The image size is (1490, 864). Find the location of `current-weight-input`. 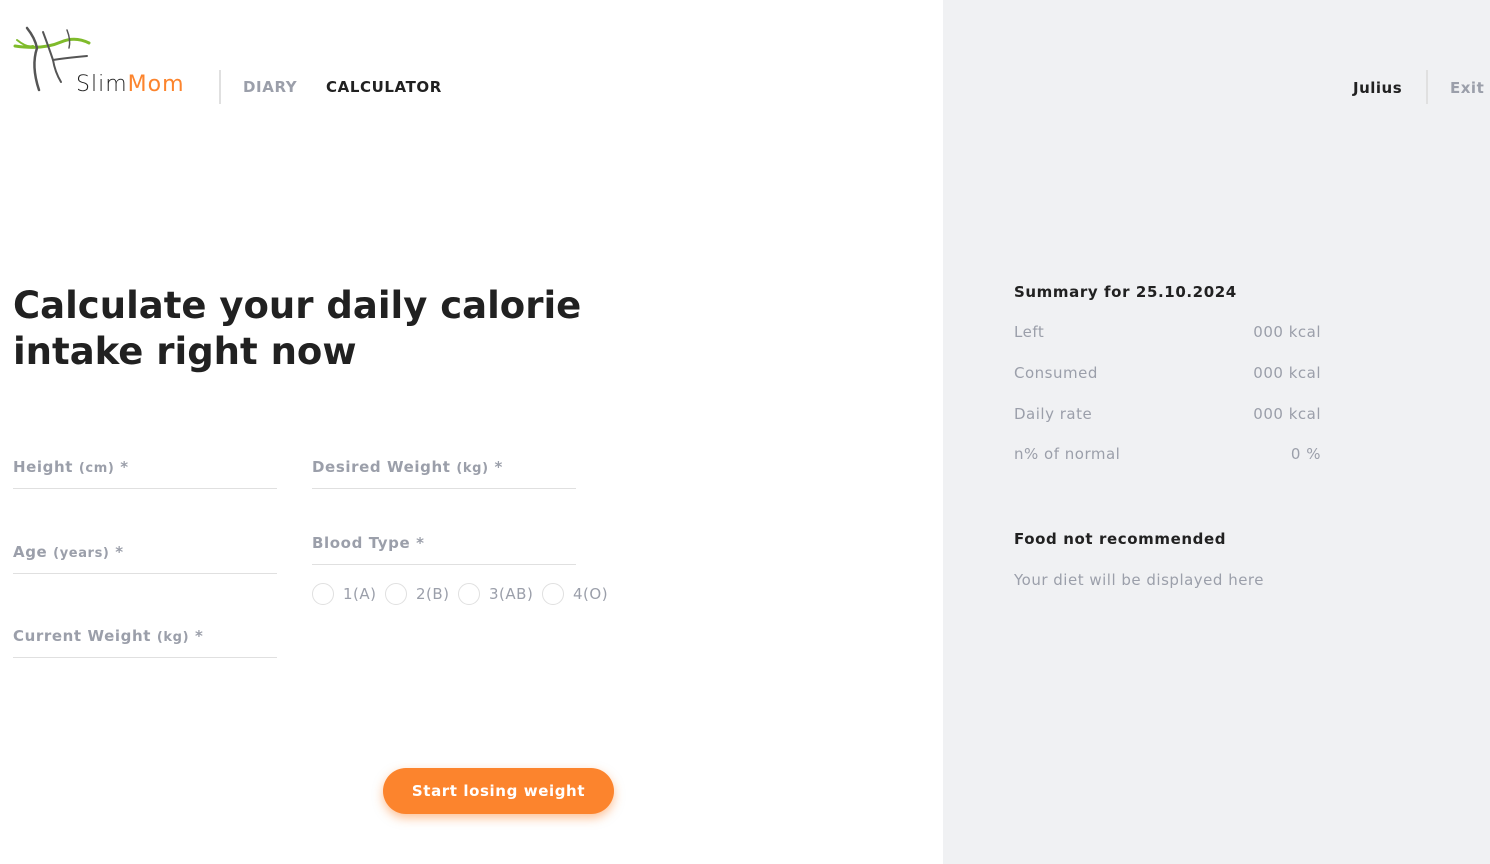

current-weight-input is located at coordinates (147, 638).